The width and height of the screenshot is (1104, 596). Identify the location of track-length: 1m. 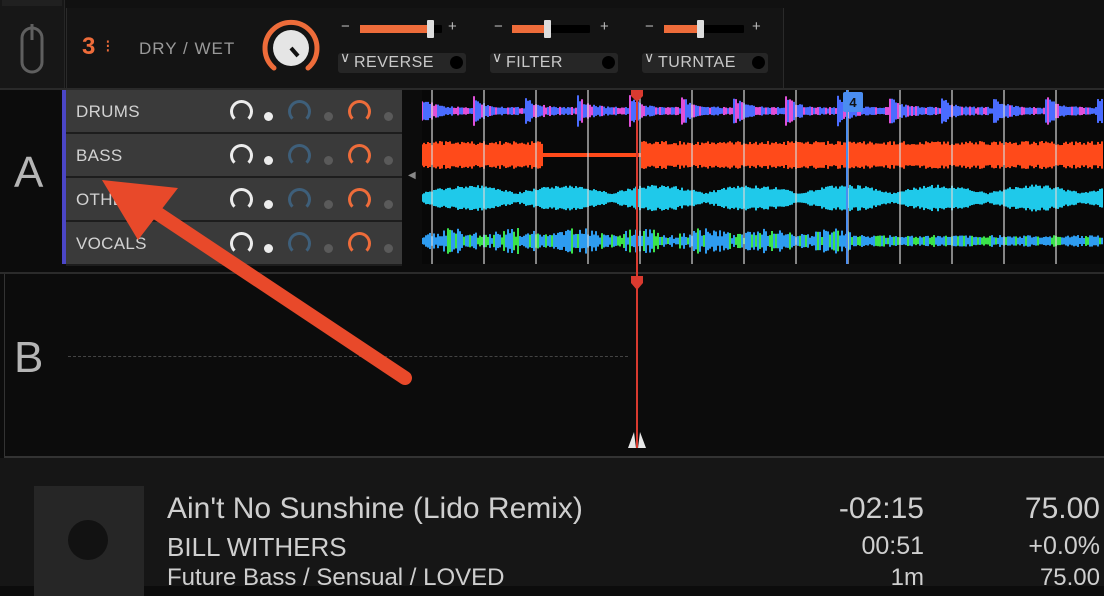
(907, 577).